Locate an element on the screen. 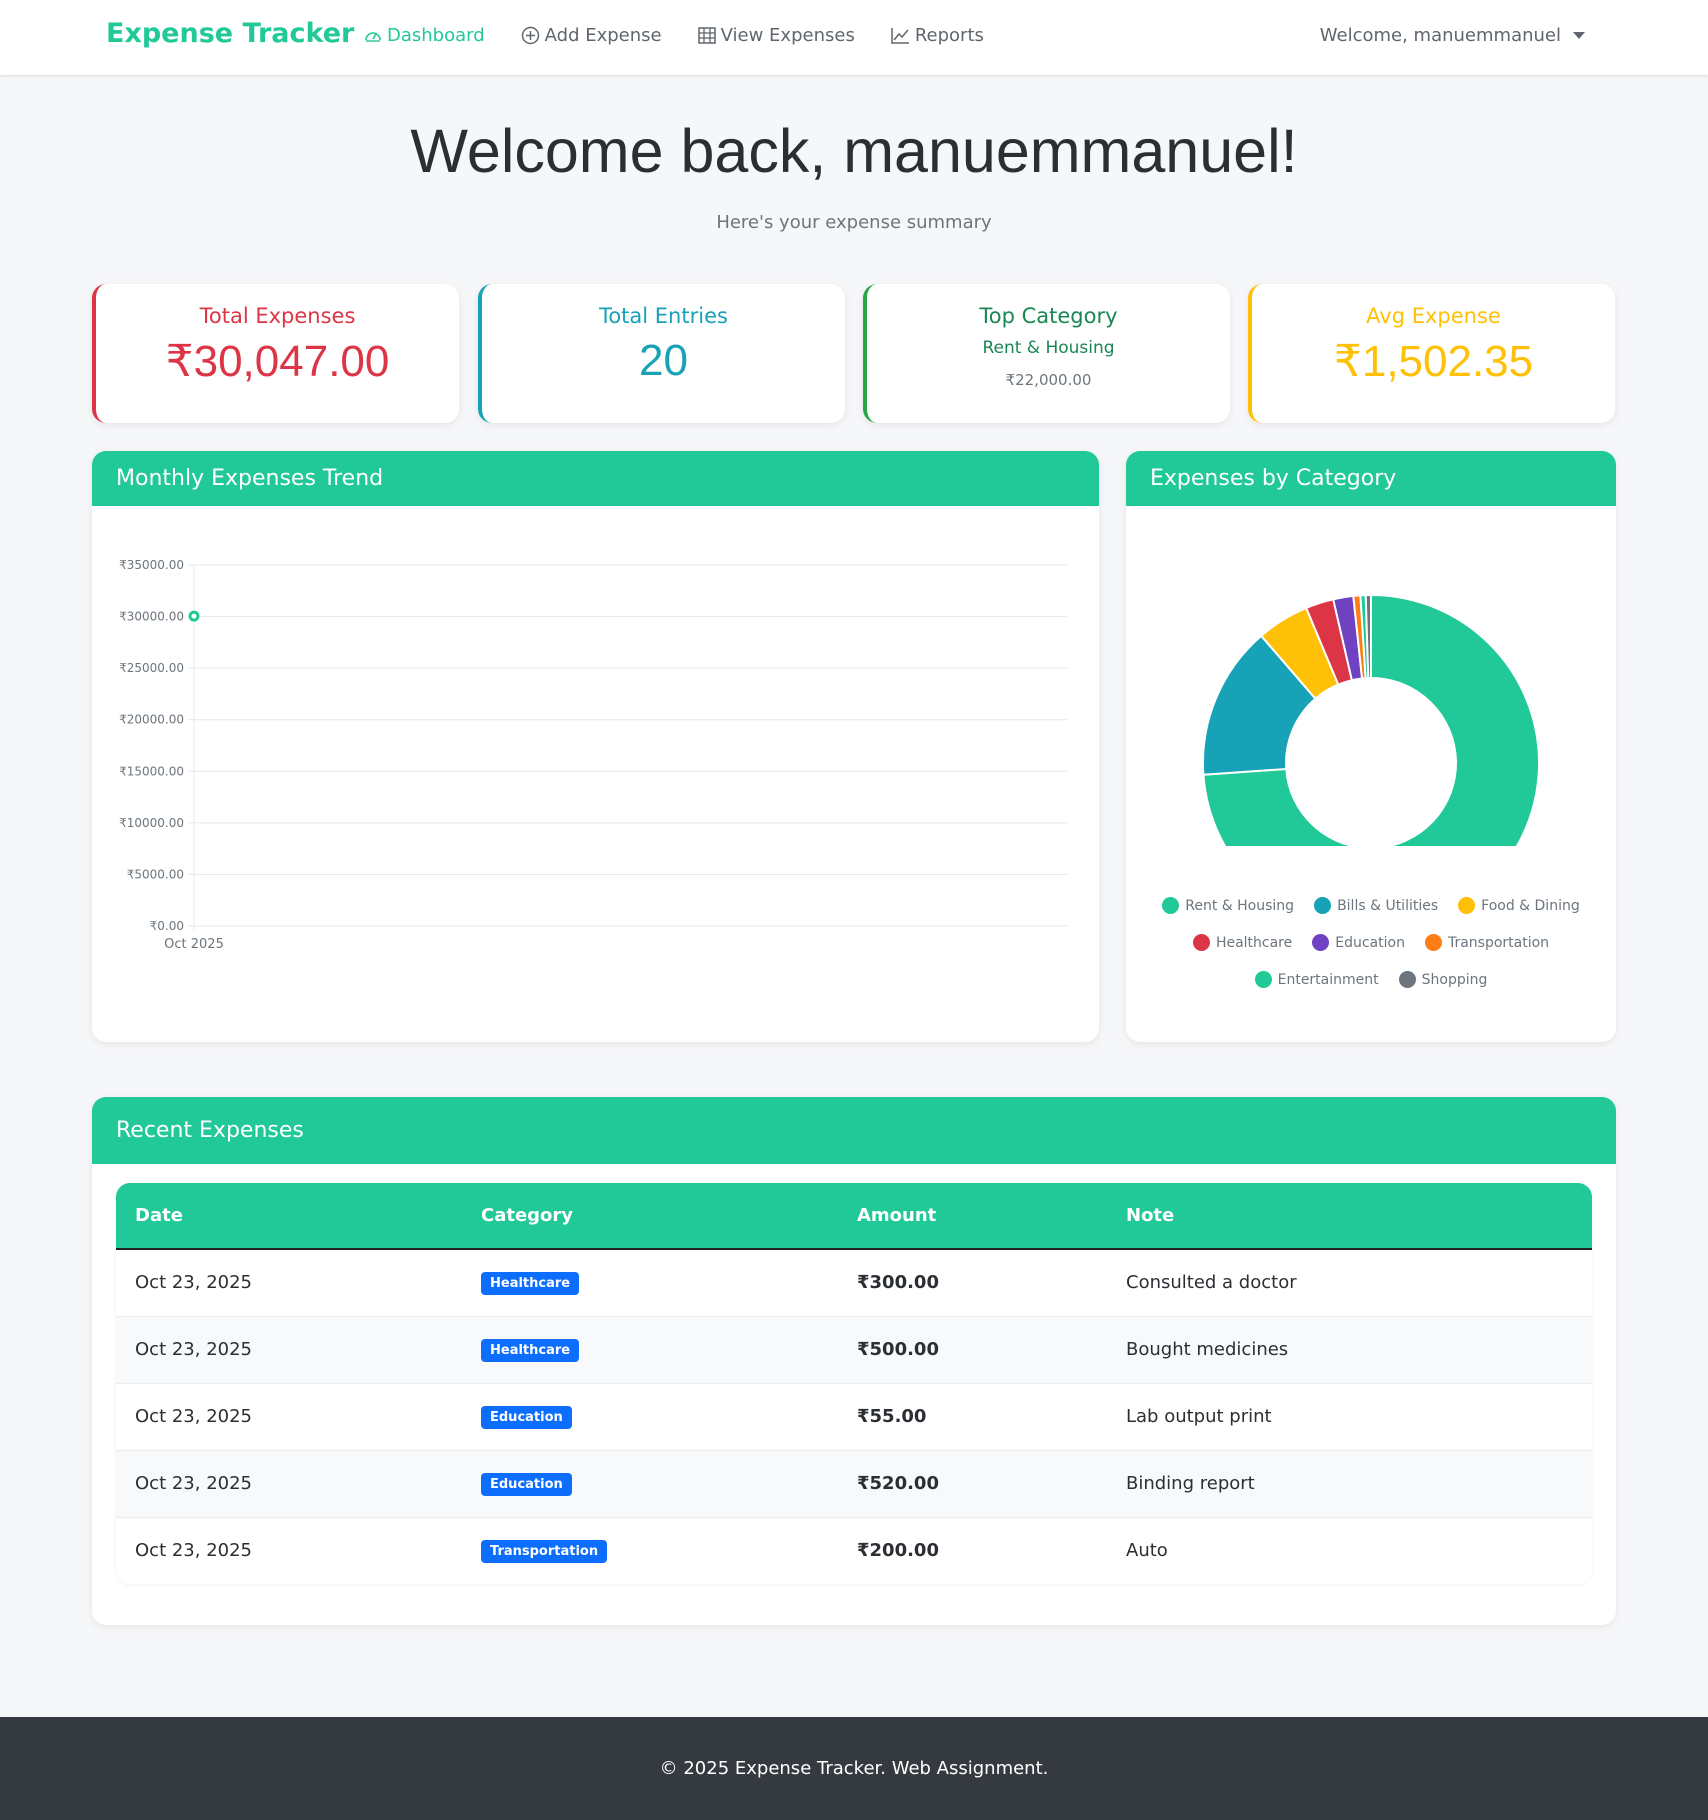  legend-label: Entertainment is located at coordinates (1328, 979).